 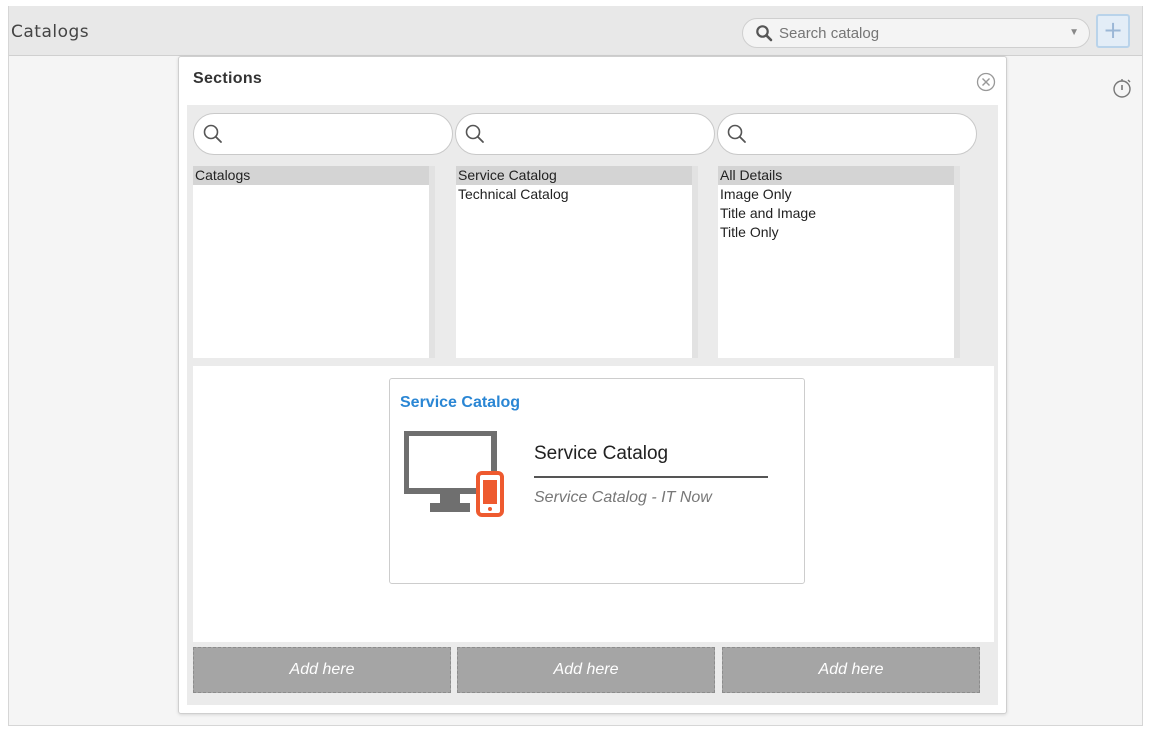 I want to click on column-1-search, so click(x=323, y=134).